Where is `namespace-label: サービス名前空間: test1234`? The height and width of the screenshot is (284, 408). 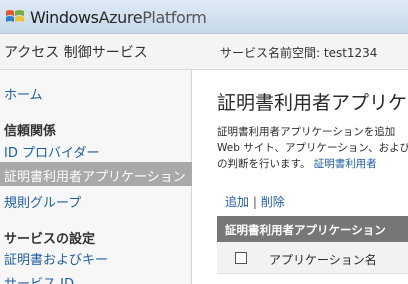
namespace-label: サービス名前空間: test1234 is located at coordinates (299, 53).